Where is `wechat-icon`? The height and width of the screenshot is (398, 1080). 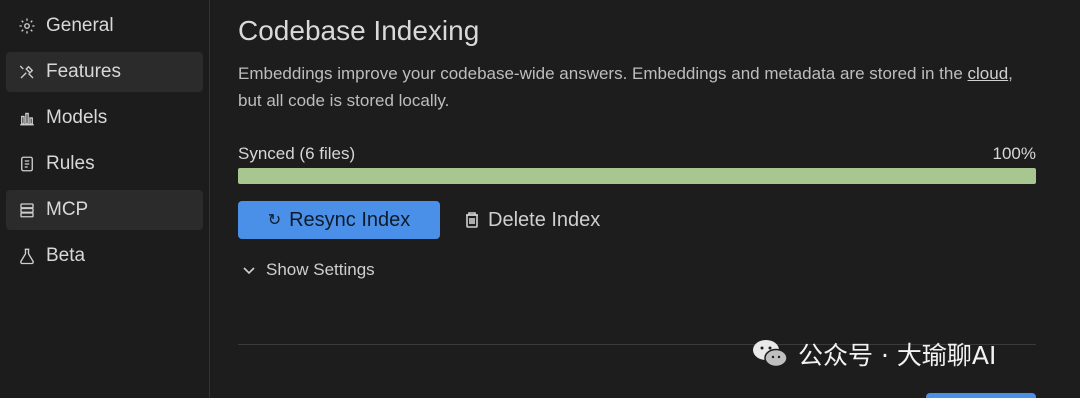
wechat-icon is located at coordinates (770, 354).